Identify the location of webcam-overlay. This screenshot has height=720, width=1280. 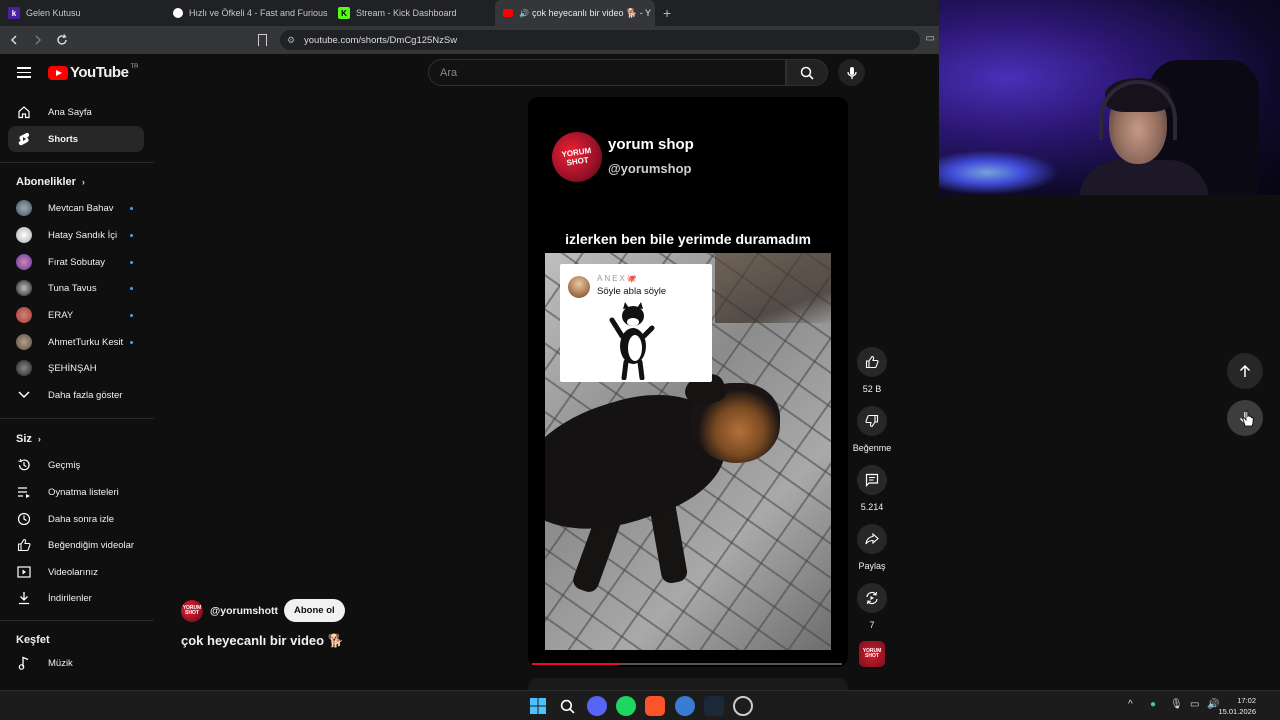
(1109, 97).